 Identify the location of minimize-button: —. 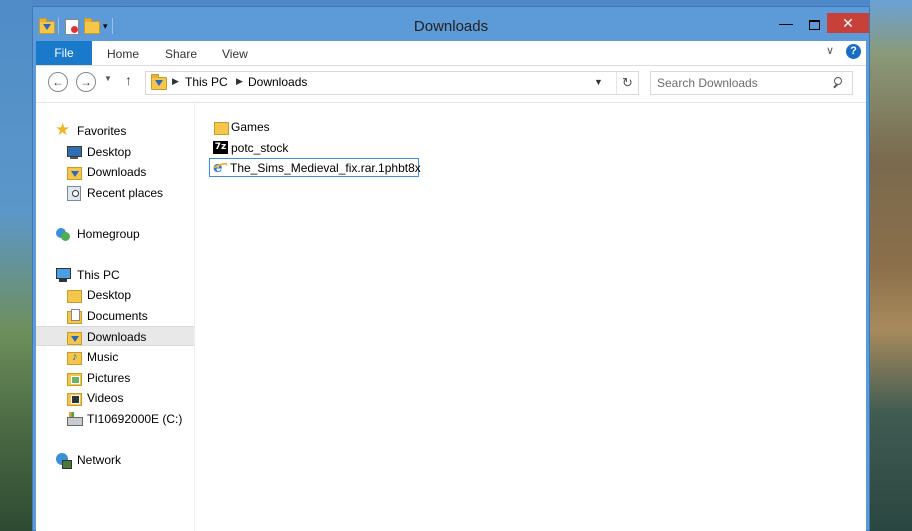
(786, 25).